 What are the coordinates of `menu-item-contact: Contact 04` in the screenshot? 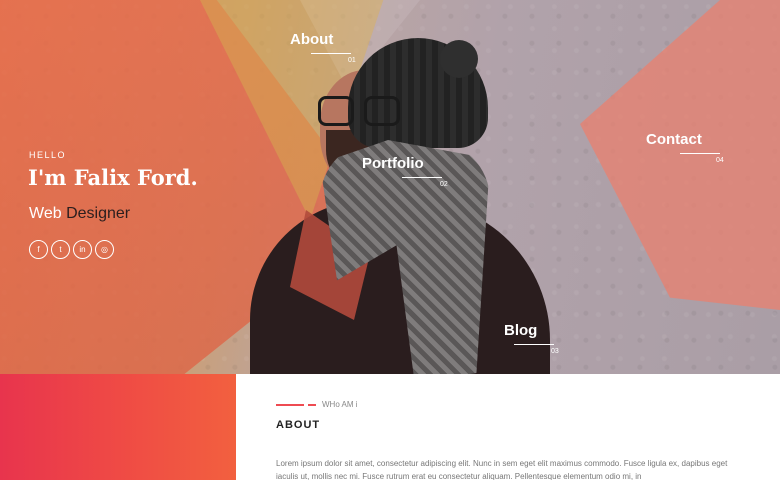 It's located at (685, 147).